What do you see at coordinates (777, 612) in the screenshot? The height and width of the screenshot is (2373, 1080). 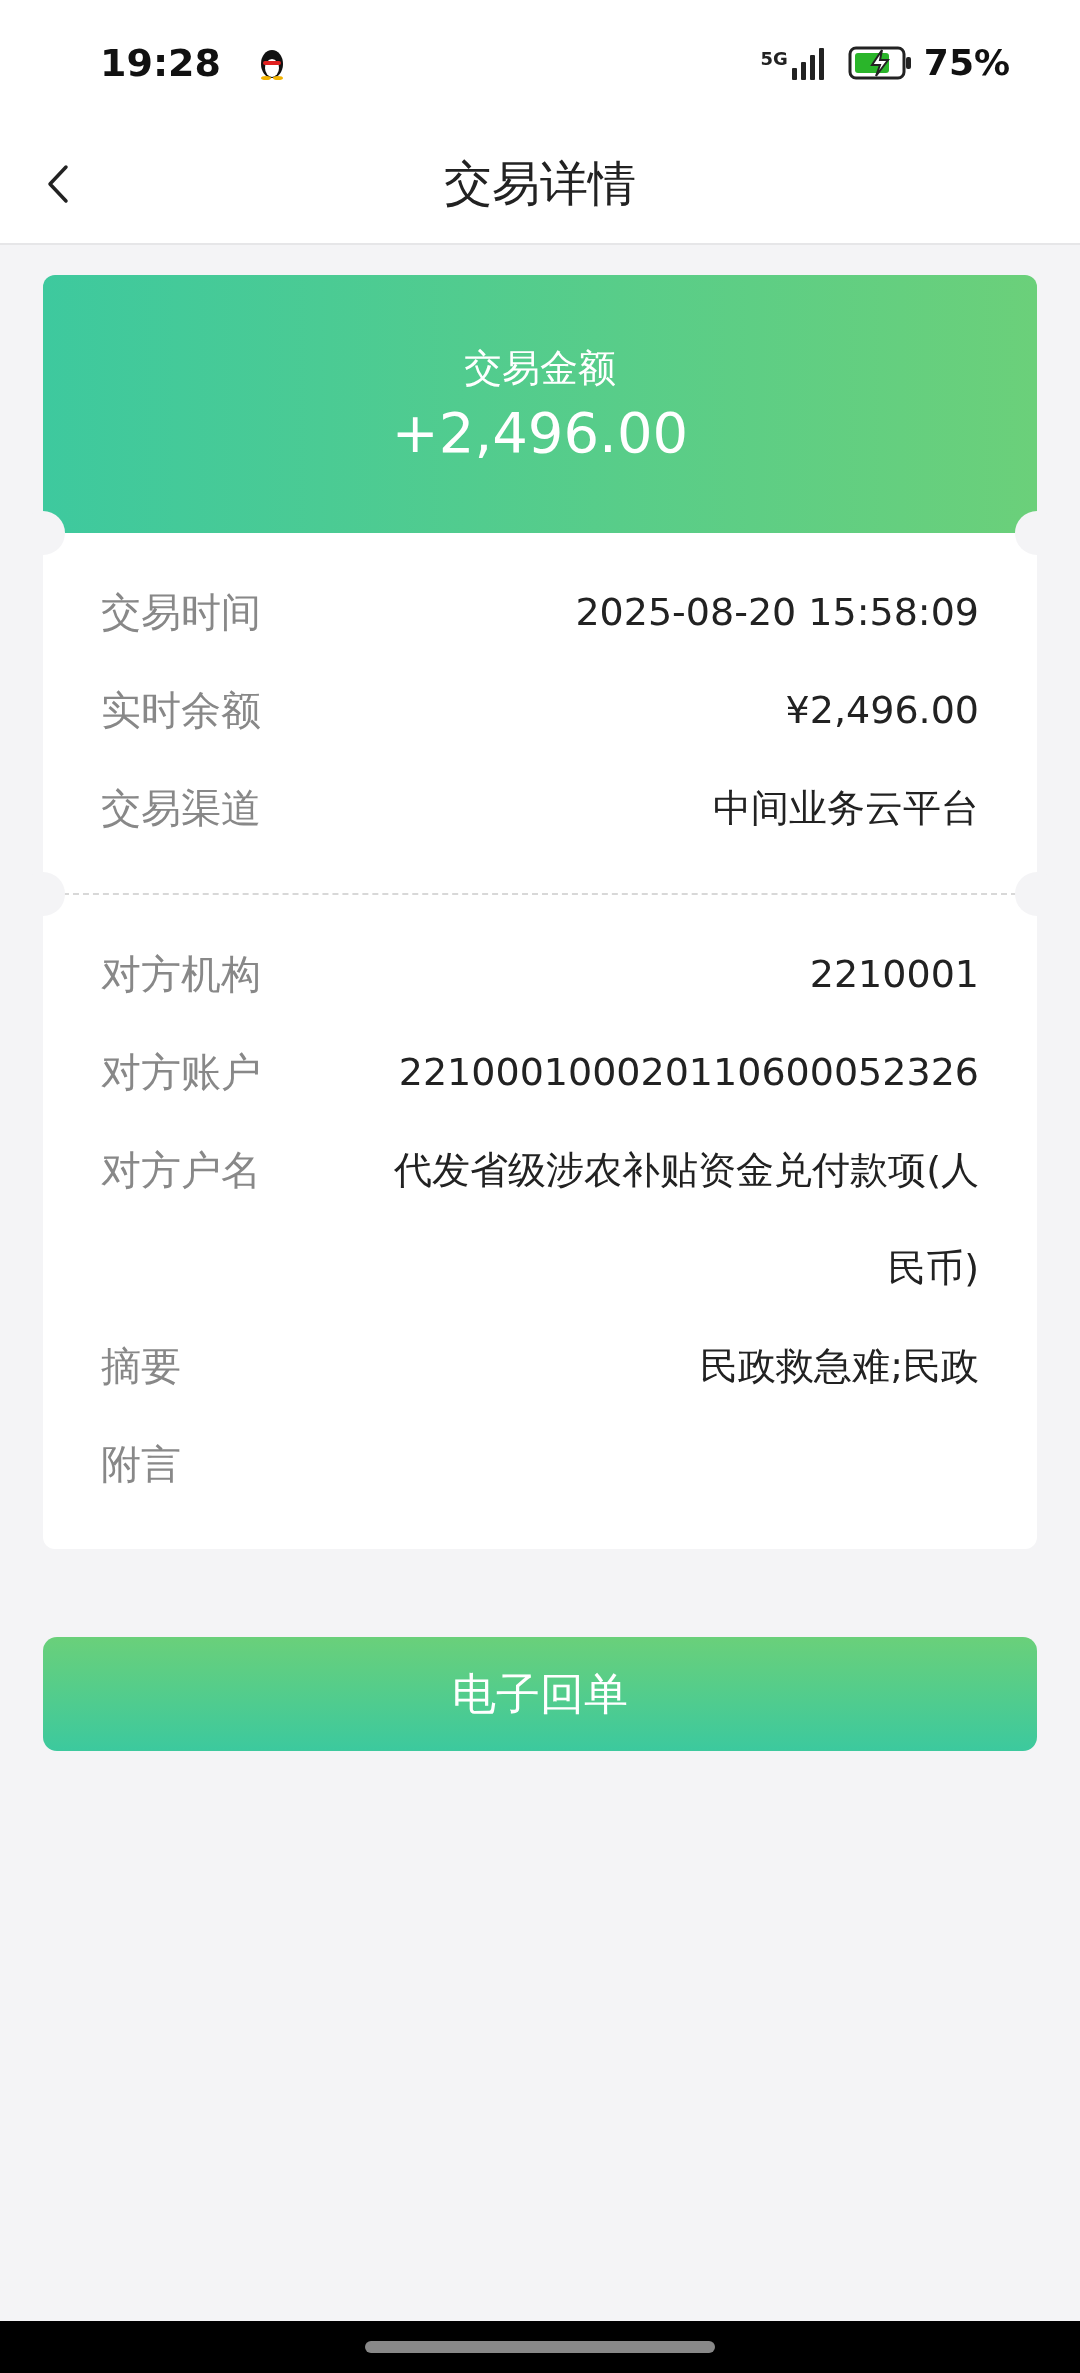 I see `field-value: 2025-08-20 15:58:09` at bounding box center [777, 612].